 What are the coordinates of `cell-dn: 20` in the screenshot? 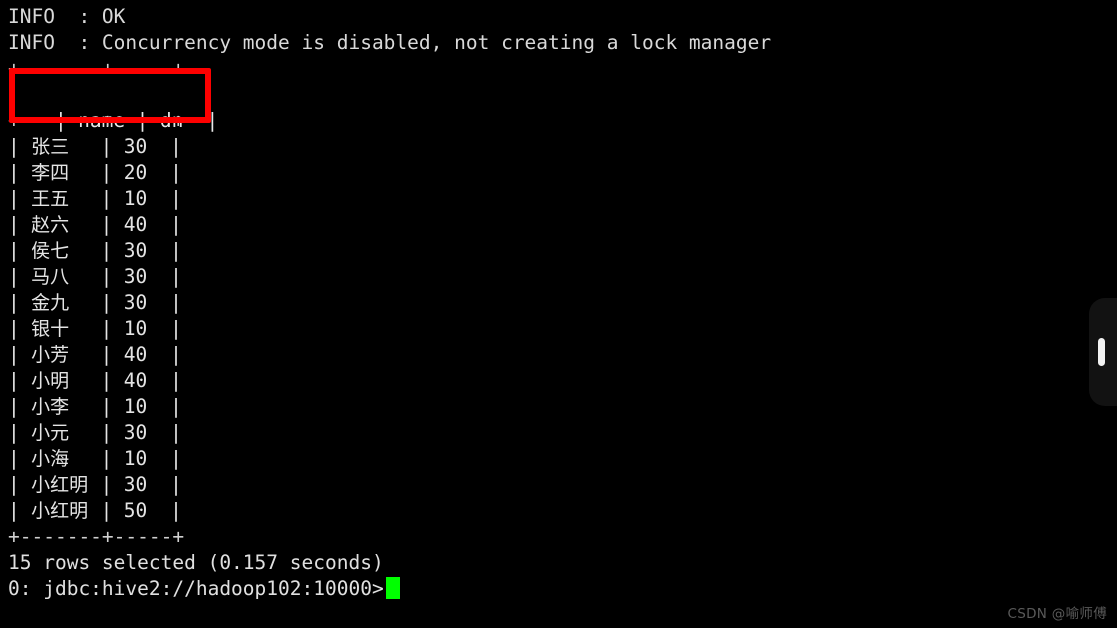 It's located at (135, 172).